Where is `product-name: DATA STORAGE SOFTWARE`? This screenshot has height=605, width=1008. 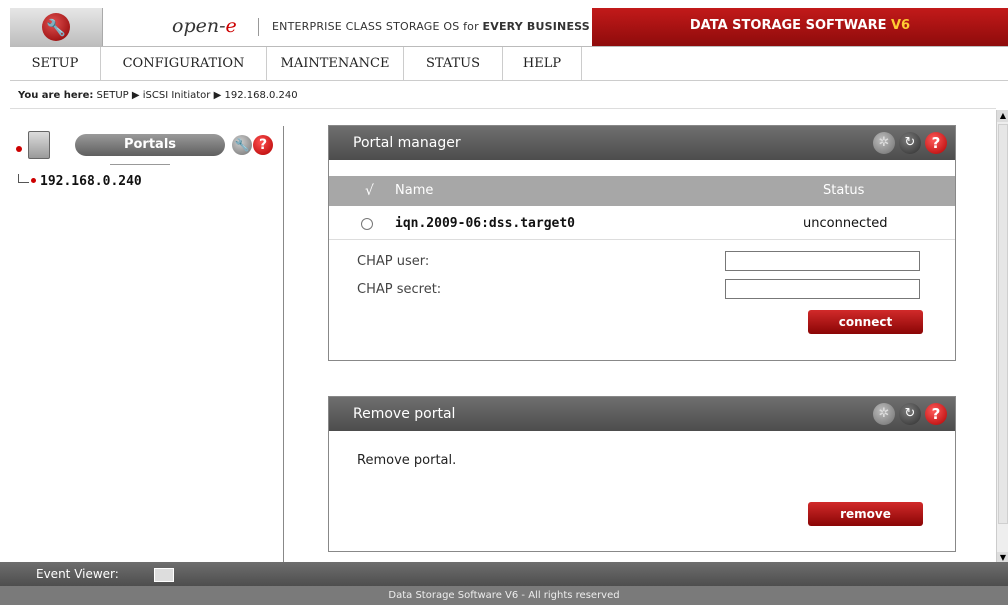 product-name: DATA STORAGE SOFTWARE is located at coordinates (790, 25).